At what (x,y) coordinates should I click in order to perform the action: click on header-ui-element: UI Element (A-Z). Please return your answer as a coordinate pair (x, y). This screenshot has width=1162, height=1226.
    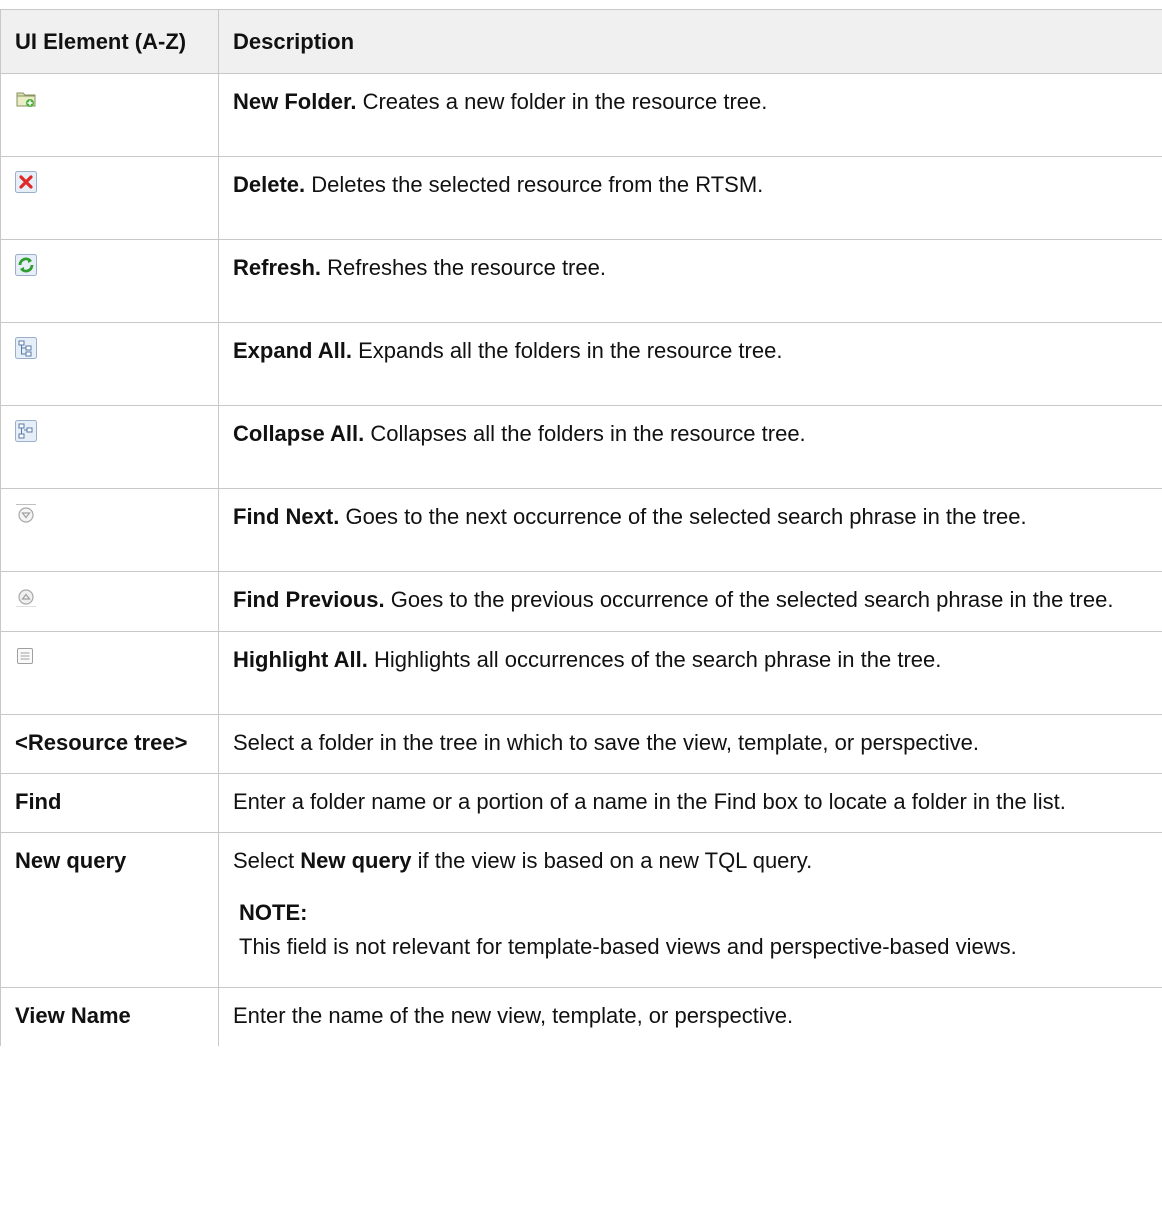
    Looking at the image, I should click on (109, 41).